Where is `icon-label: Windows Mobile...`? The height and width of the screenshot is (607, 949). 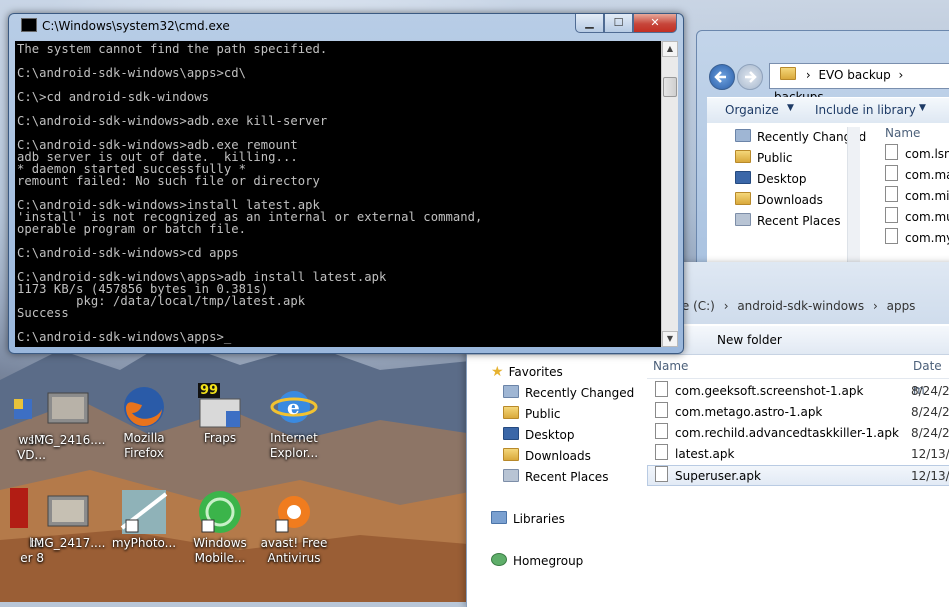
icon-label: Windows Mobile... is located at coordinates (220, 550).